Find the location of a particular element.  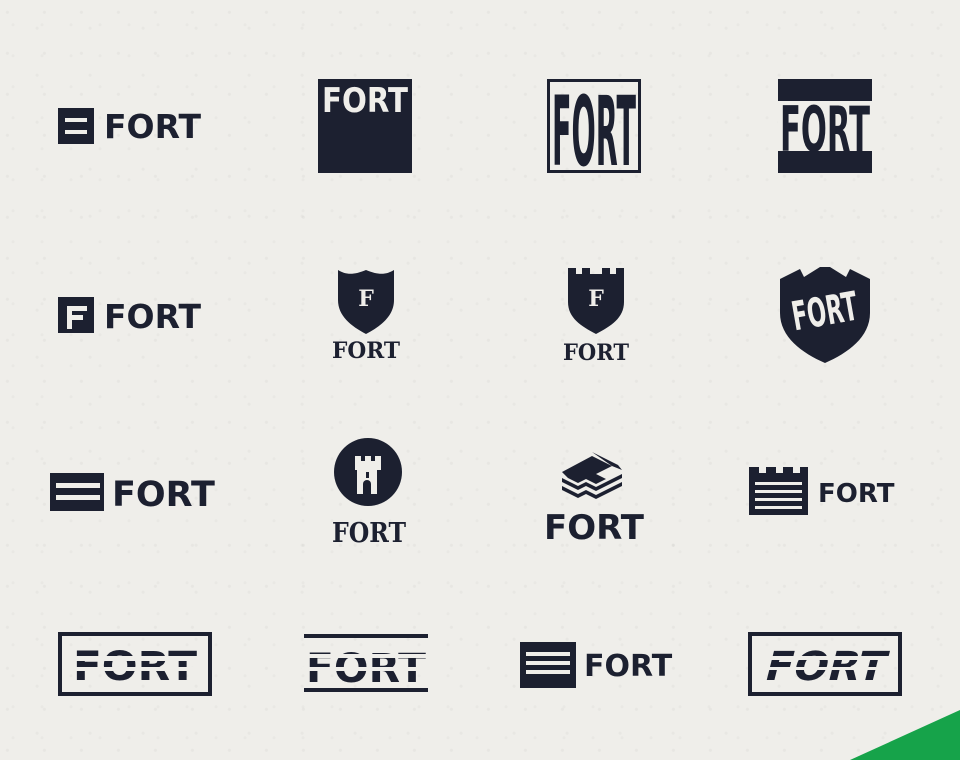

logo-2: FORT is located at coordinates (365, 126).